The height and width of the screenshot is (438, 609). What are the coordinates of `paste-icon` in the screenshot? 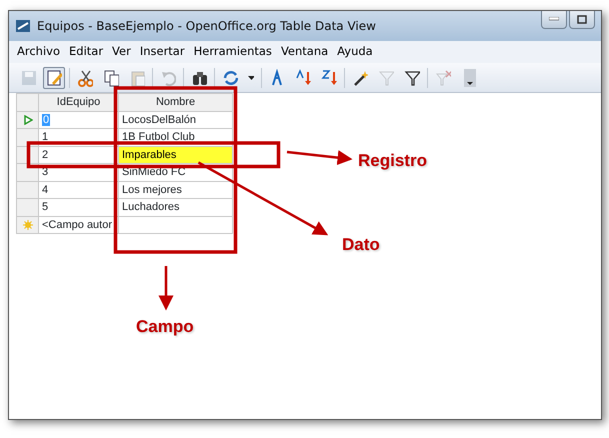 It's located at (137, 77).